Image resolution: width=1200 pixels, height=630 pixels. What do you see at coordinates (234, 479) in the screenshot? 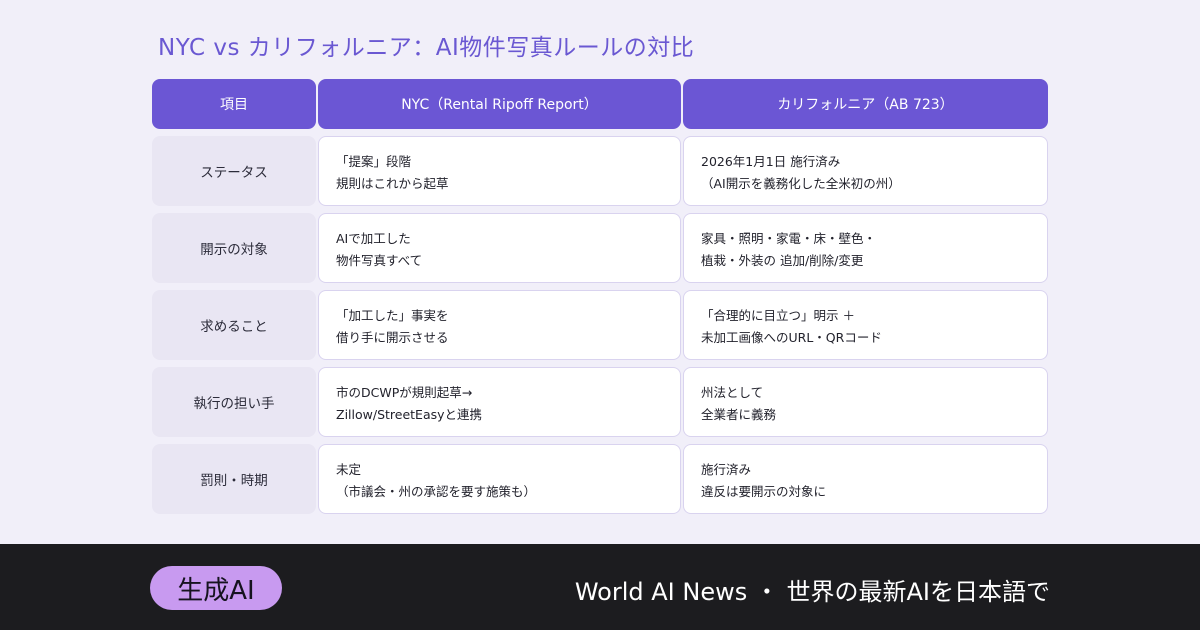
I see `row-label: 罰則・時期` at bounding box center [234, 479].